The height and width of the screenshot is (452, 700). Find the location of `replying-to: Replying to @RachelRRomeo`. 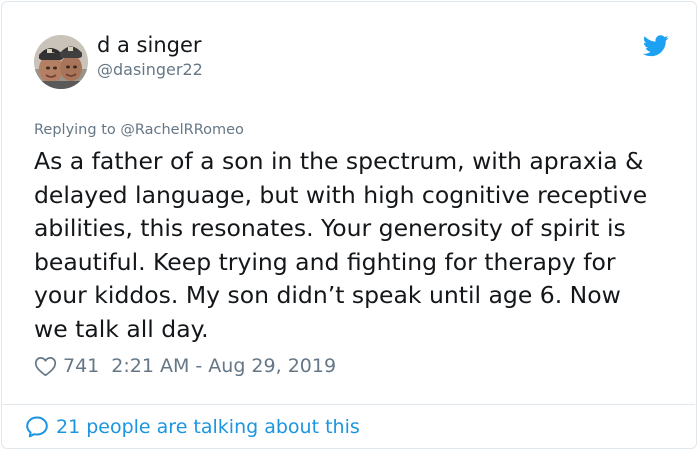

replying-to: Replying to @RachelRRomeo is located at coordinates (139, 130).